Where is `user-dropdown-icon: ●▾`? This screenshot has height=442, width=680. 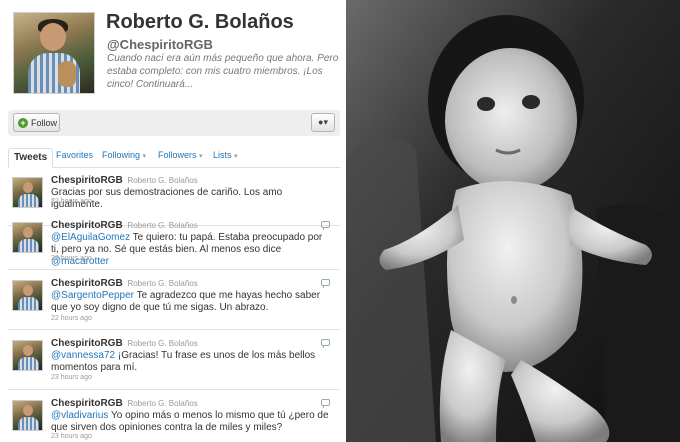
user-dropdown-icon: ●▾ is located at coordinates (323, 122).